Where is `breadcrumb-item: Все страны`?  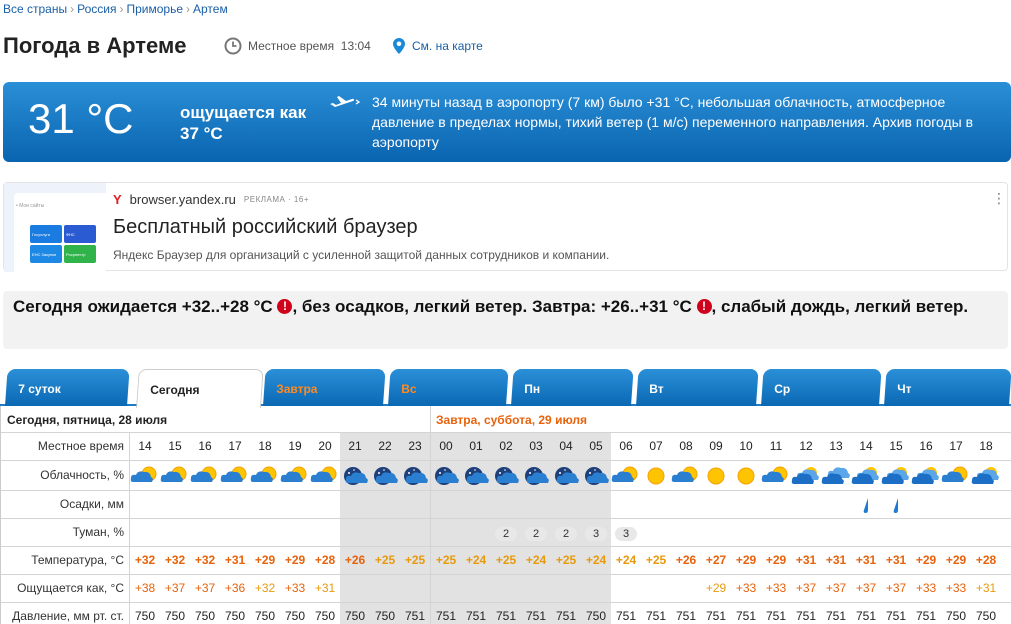 breadcrumb-item: Все страны is located at coordinates (35, 9).